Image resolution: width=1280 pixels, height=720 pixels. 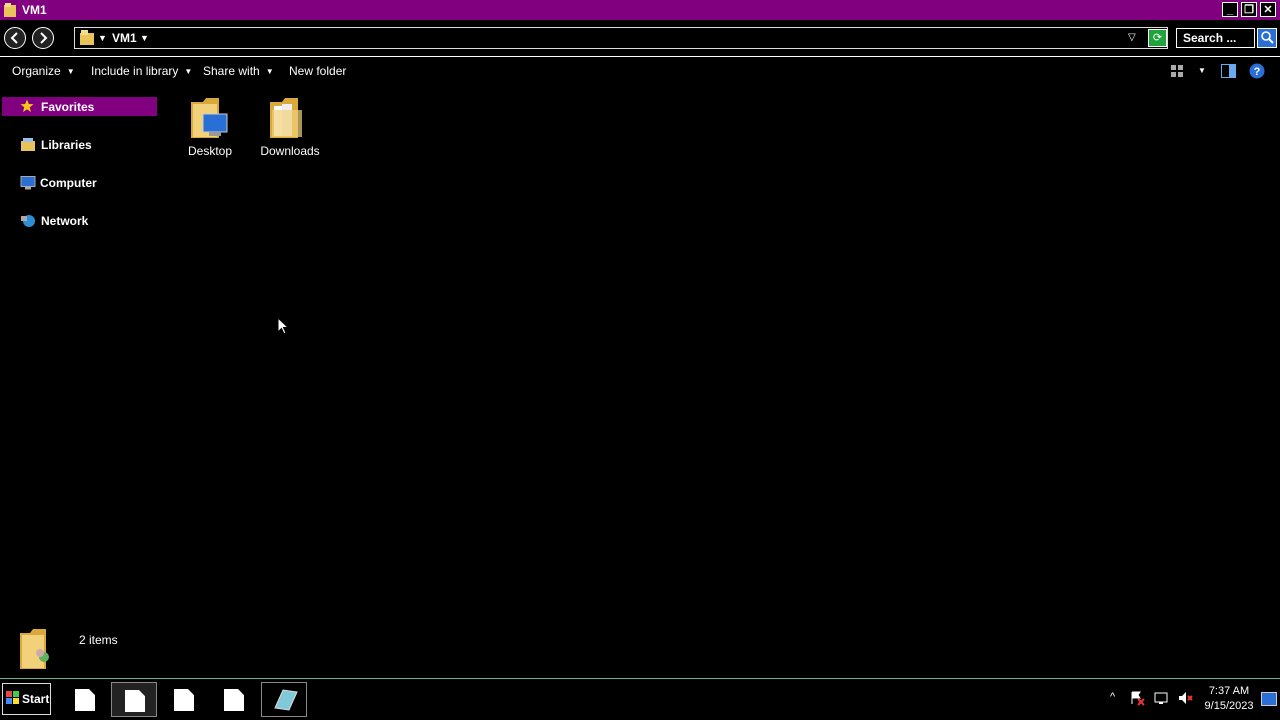 I want to click on minimize-button: _, so click(x=1230, y=9).